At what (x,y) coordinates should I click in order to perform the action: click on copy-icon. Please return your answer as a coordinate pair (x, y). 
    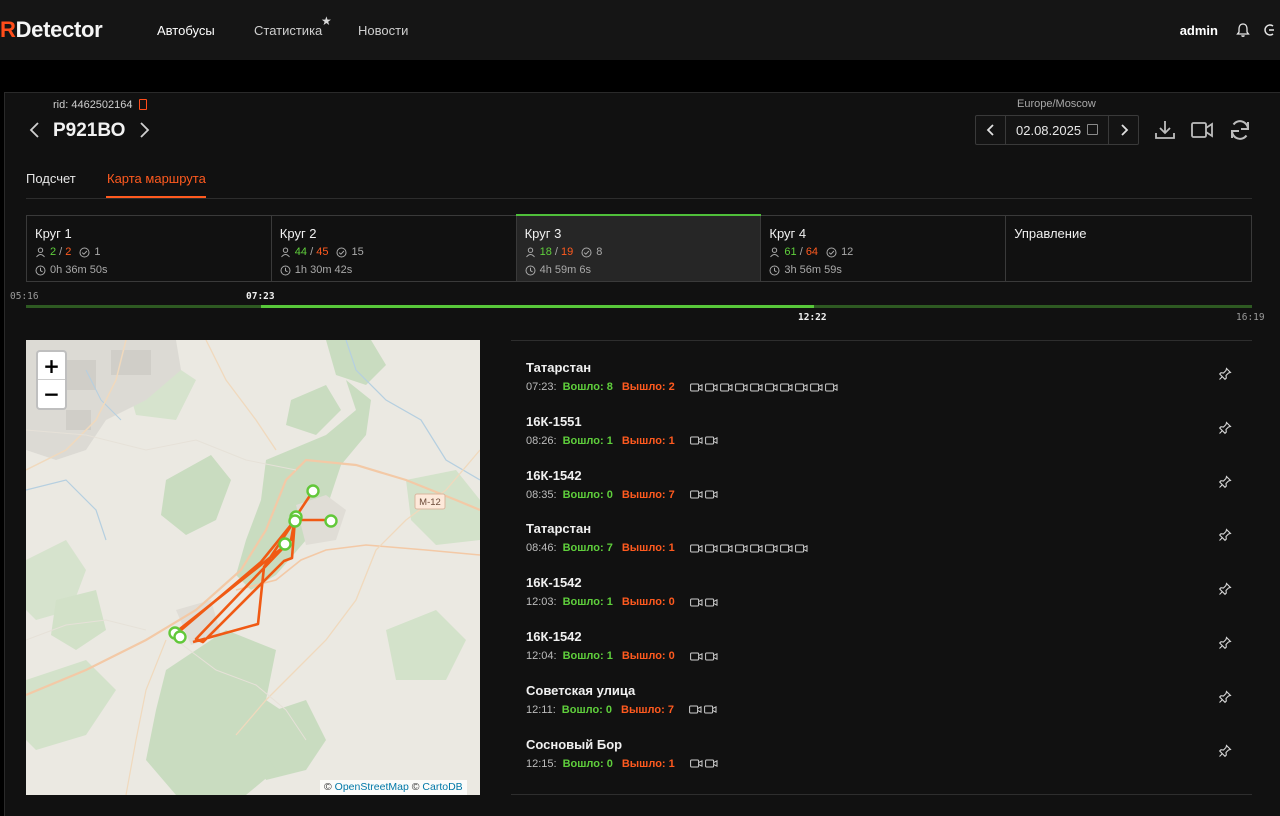
    Looking at the image, I should click on (143, 104).